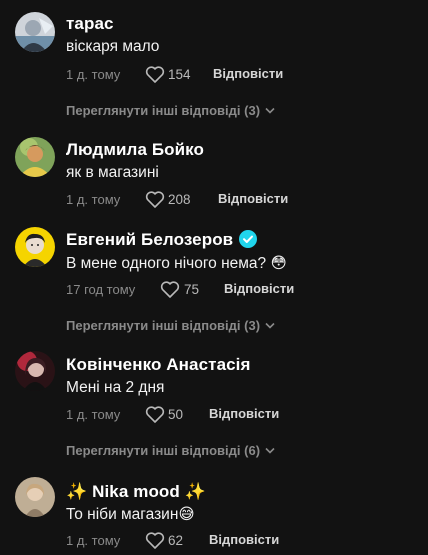 Image resolution: width=428 pixels, height=555 pixels. I want to click on comment-author: Евгений Белозеров, so click(162, 240).